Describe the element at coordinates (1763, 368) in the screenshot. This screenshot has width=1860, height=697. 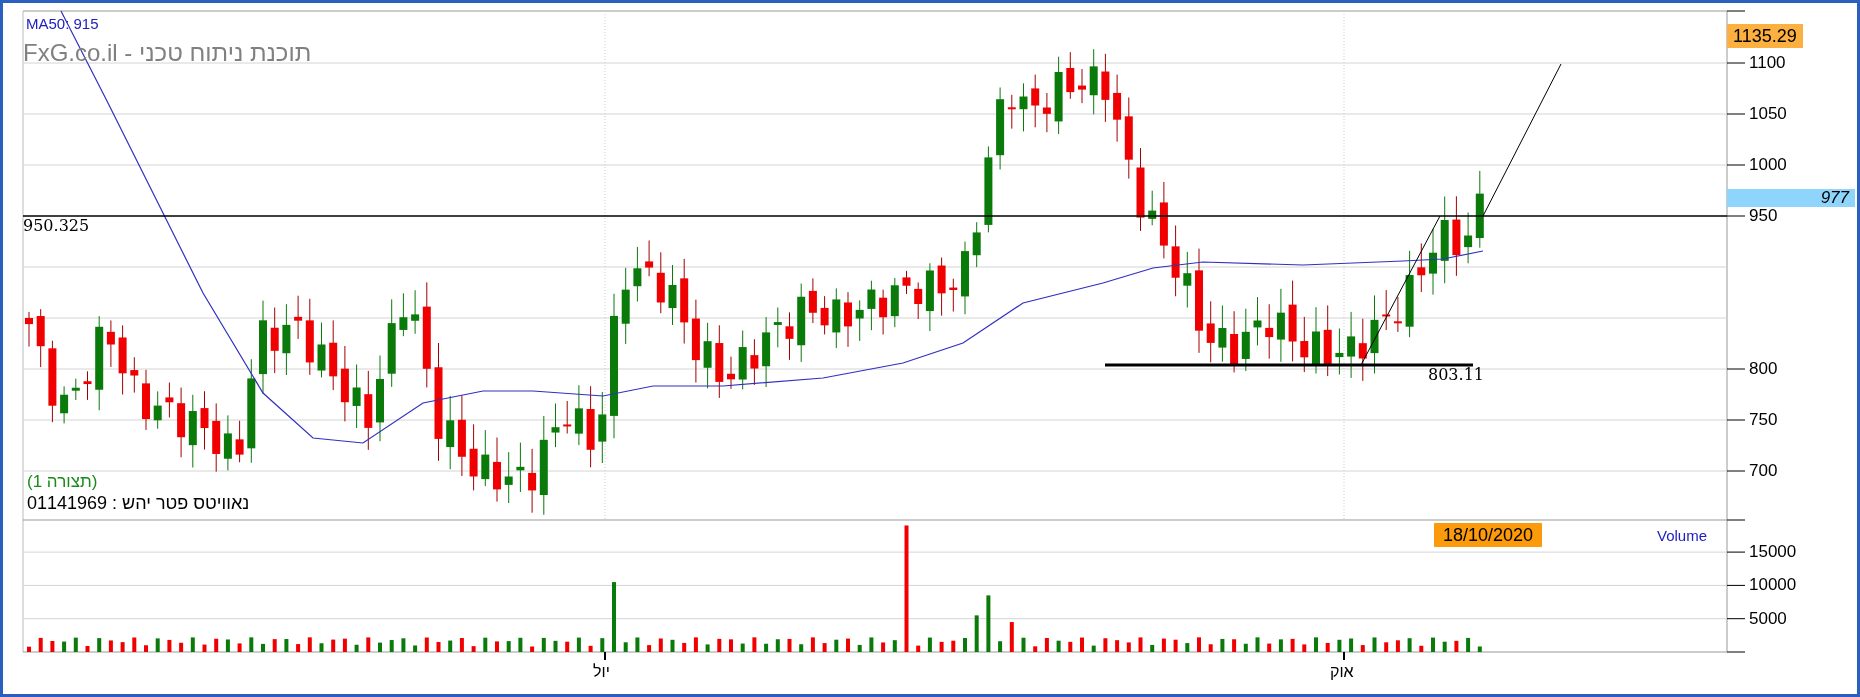
I see `price-tick-label: 800` at that location.